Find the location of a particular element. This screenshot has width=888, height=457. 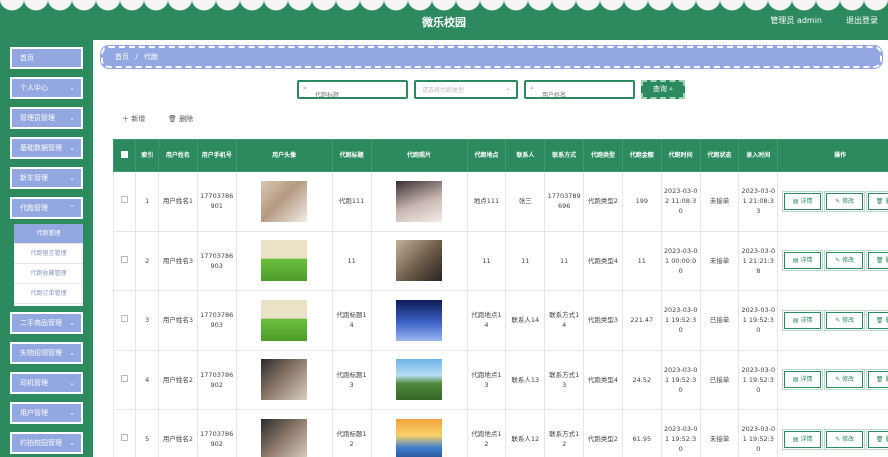

user-name-search-input is located at coordinates (579, 95).